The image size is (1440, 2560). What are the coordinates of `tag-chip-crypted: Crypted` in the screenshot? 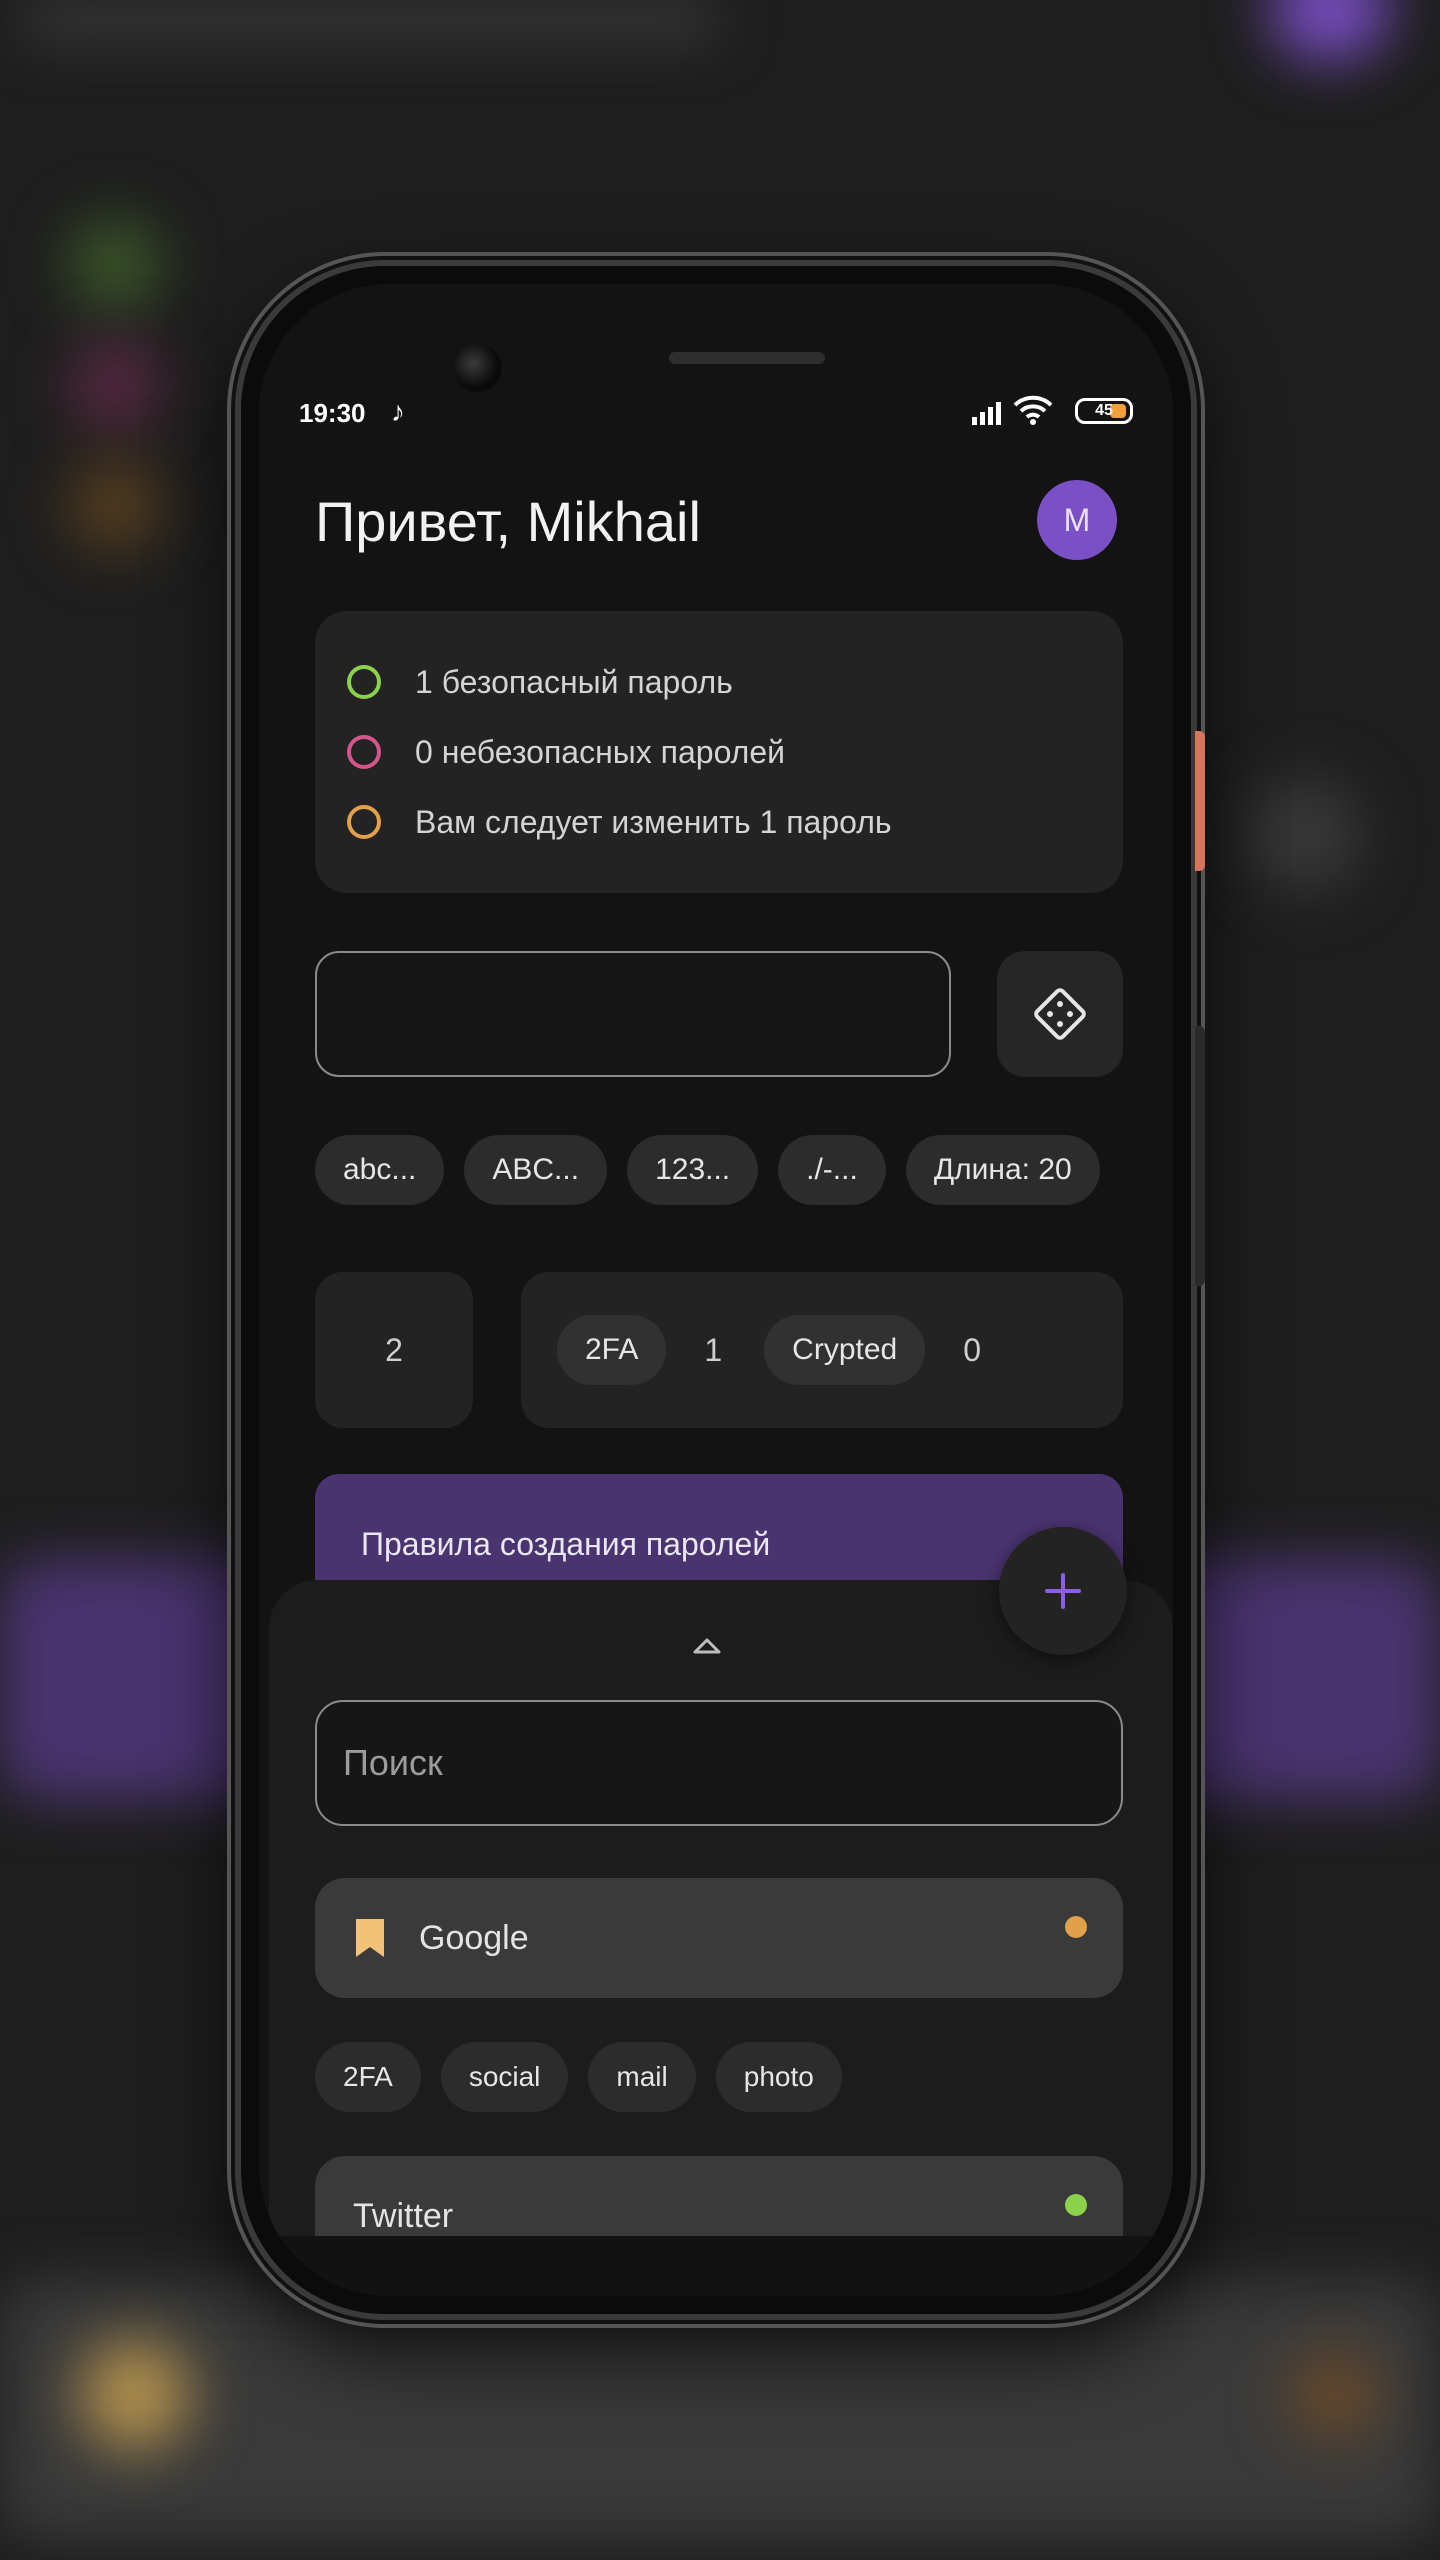 It's located at (845, 1350).